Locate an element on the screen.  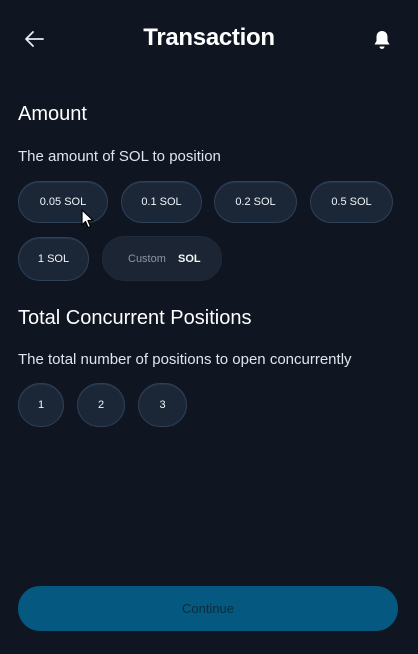
continue-button: Continue is located at coordinates (208, 608).